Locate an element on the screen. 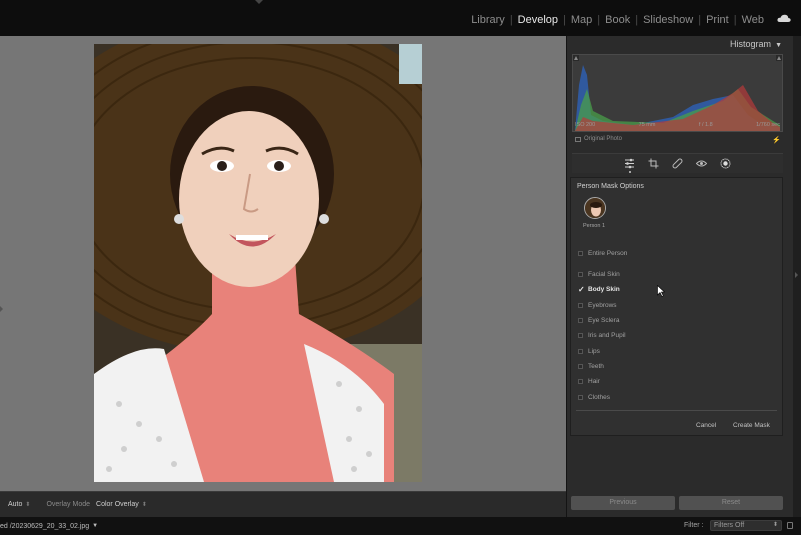 Image resolution: width=801 pixels, height=535 pixels. lips-option: Lips is located at coordinates (589, 351).